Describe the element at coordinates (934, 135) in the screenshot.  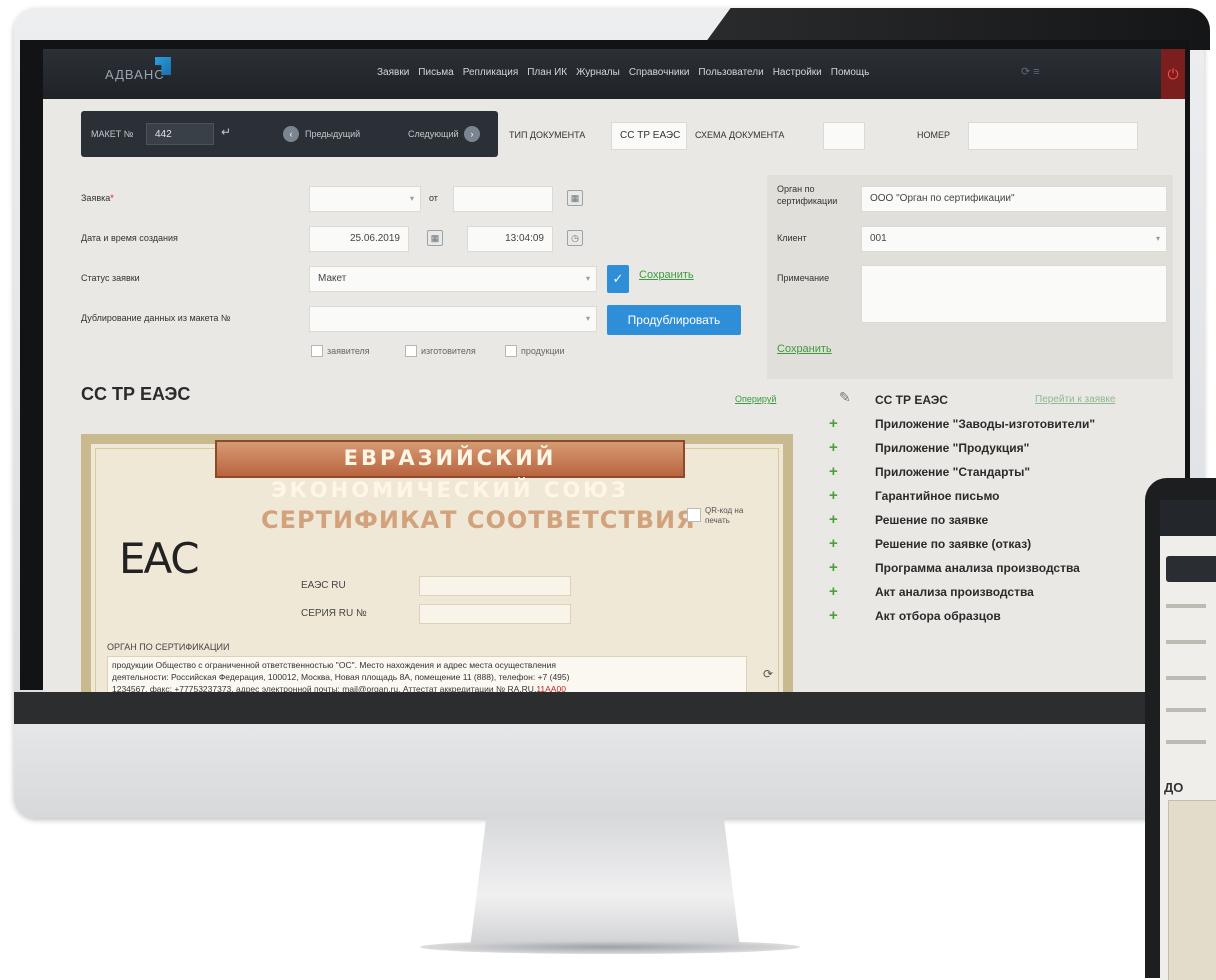
I see `number-label: НОМЕР` at that location.